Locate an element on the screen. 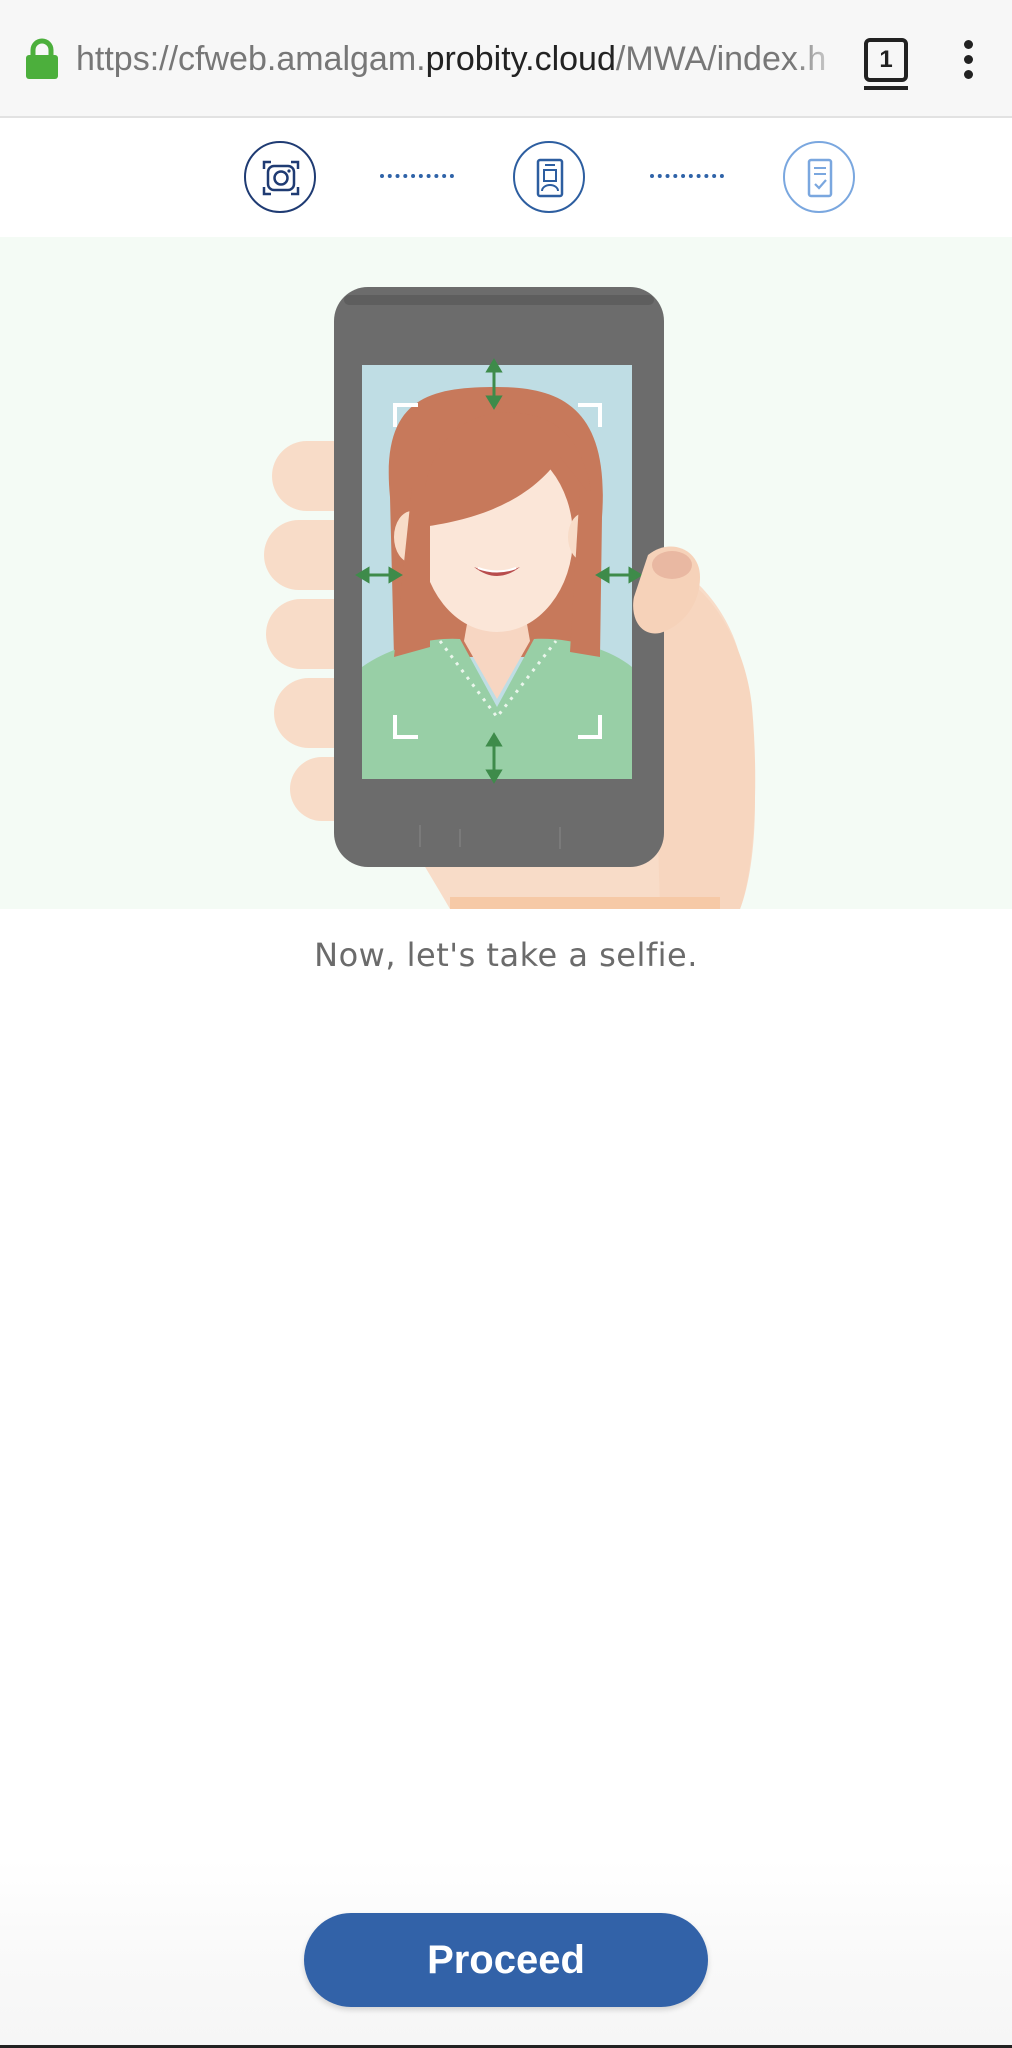 The width and height of the screenshot is (1012, 2048). step-id-document is located at coordinates (549, 177).